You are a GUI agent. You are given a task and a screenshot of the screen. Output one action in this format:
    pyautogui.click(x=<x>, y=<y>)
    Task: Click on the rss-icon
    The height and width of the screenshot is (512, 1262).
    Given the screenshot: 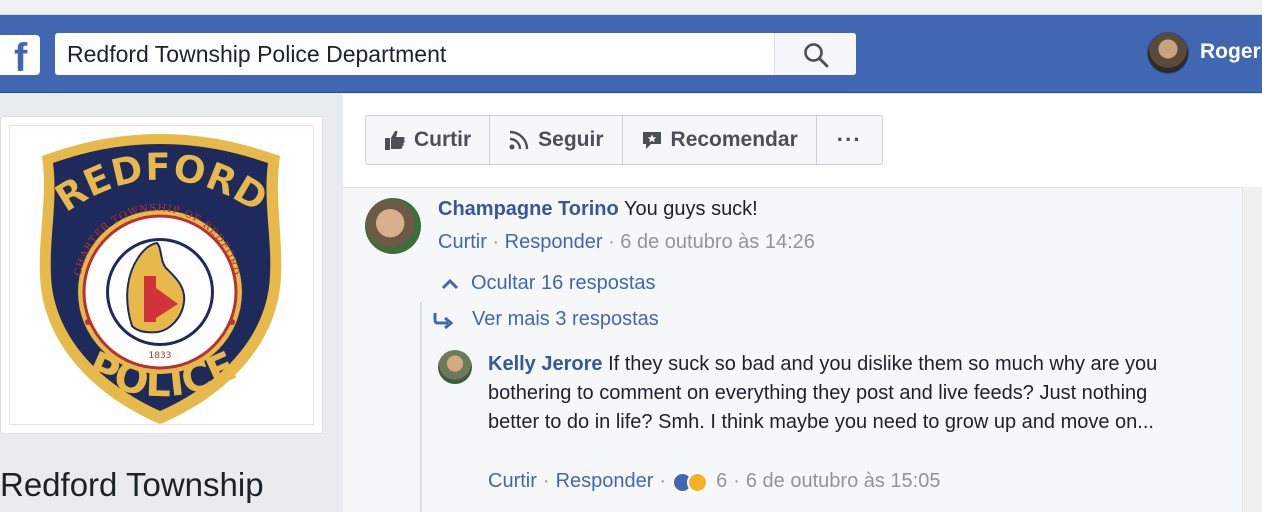 What is the action you would take?
    pyautogui.click(x=519, y=140)
    